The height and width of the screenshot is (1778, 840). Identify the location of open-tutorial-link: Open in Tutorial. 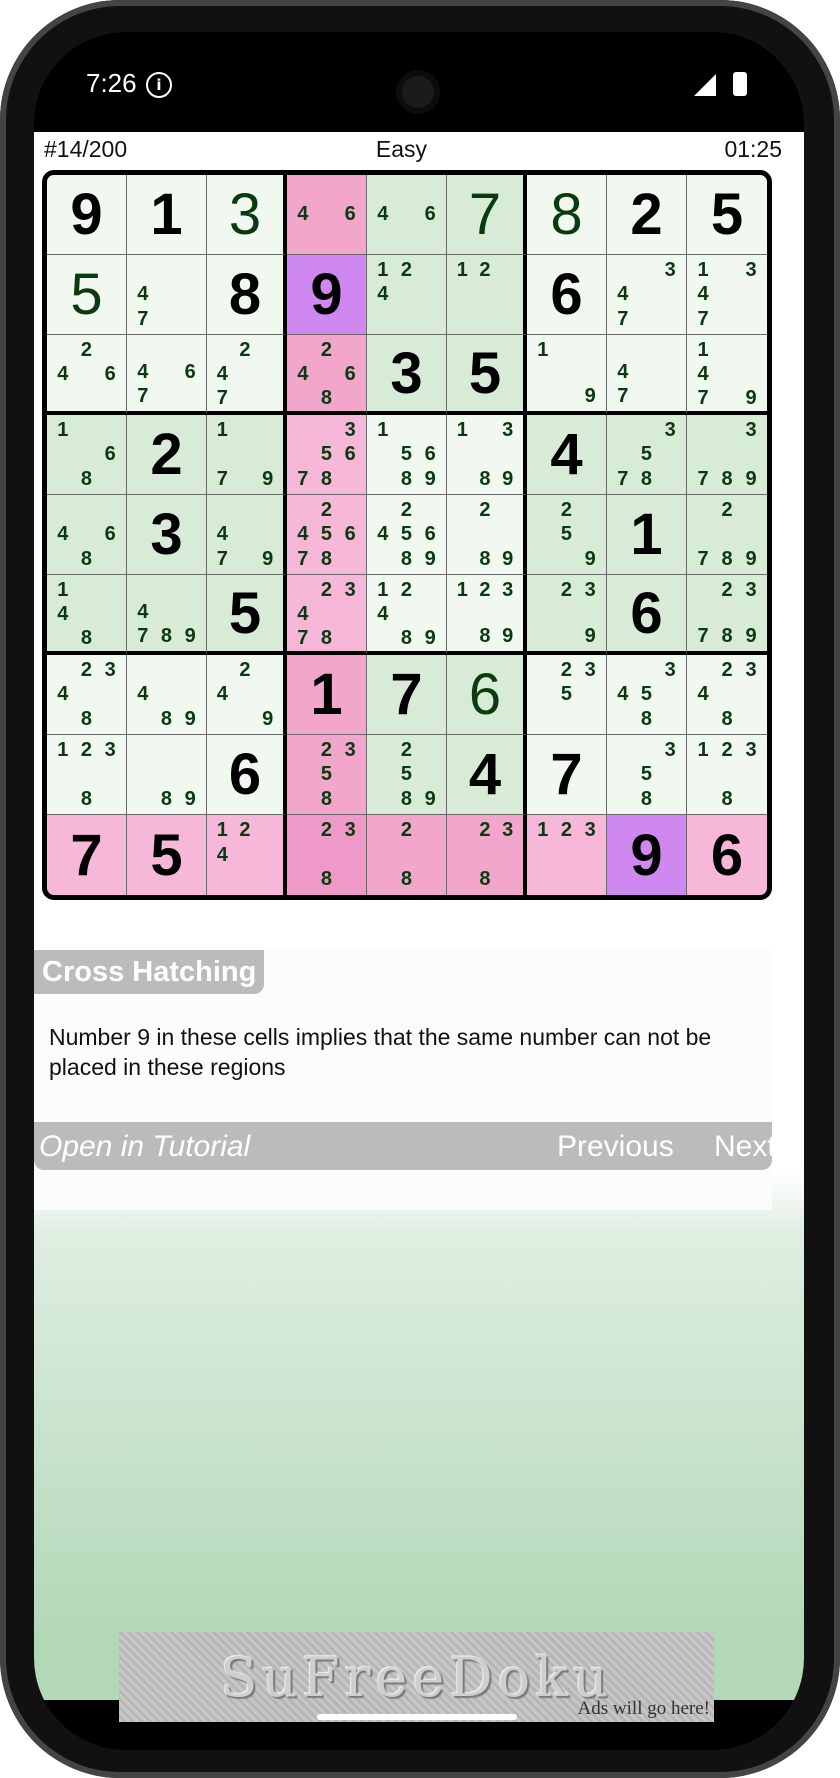
(144, 1147).